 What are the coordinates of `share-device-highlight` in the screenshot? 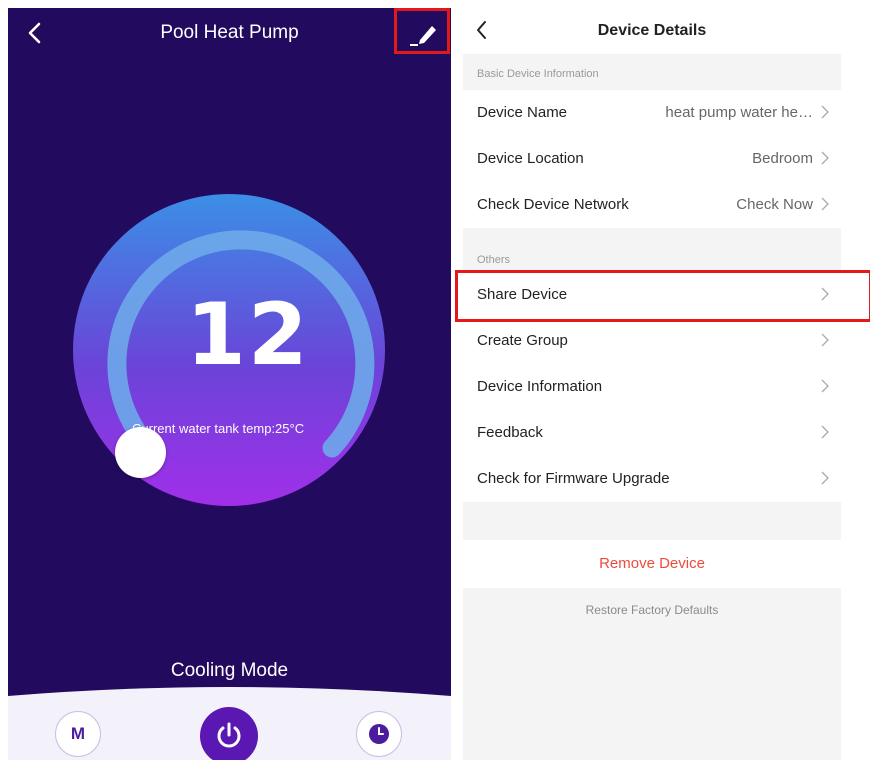 It's located at (662, 296).